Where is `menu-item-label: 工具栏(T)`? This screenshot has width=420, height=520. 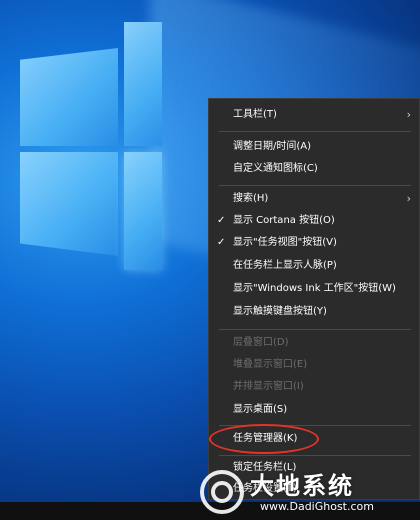
menu-item-label: 工具栏(T) is located at coordinates (255, 114).